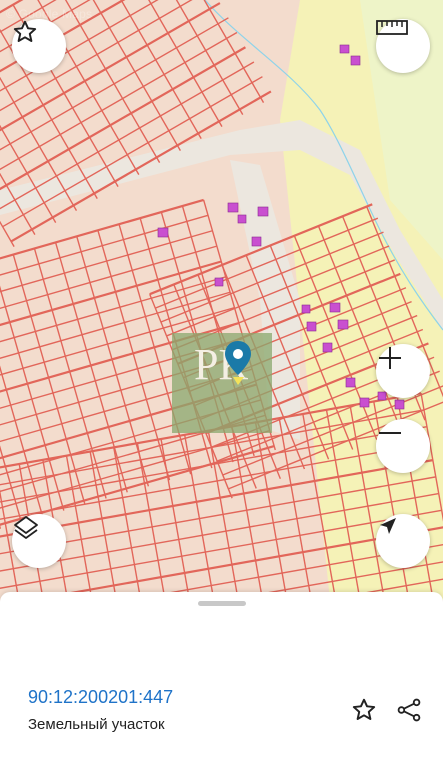 The height and width of the screenshot is (768, 443). What do you see at coordinates (238, 363) in the screenshot?
I see `map-pin-icon` at bounding box center [238, 363].